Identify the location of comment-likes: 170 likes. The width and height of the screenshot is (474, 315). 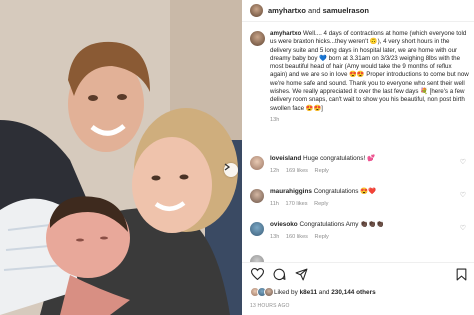
(296, 204).